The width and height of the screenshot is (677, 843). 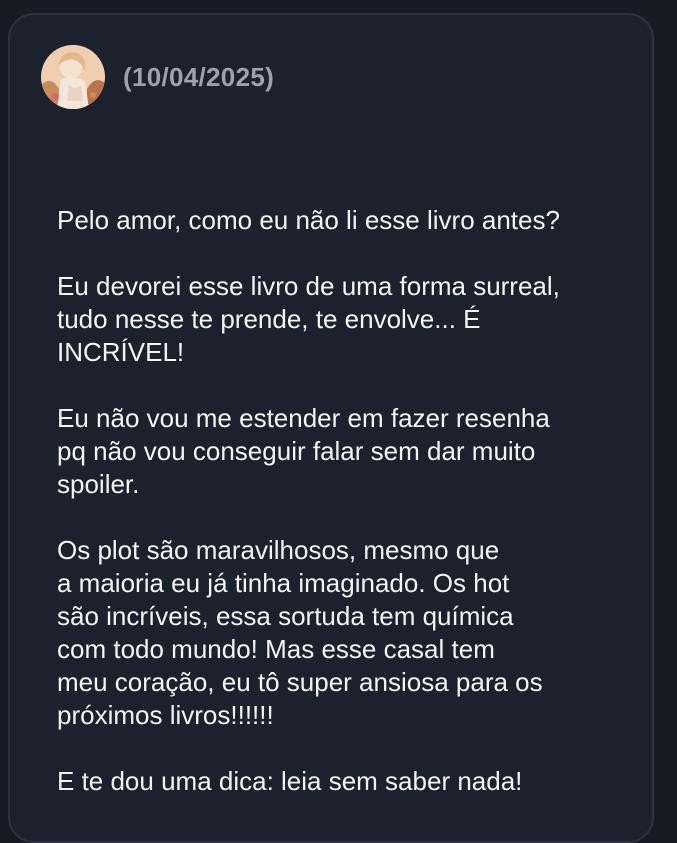 What do you see at coordinates (278, 550) in the screenshot?
I see `review-text-line: Os plot são maravilhosos, mesmo que` at bounding box center [278, 550].